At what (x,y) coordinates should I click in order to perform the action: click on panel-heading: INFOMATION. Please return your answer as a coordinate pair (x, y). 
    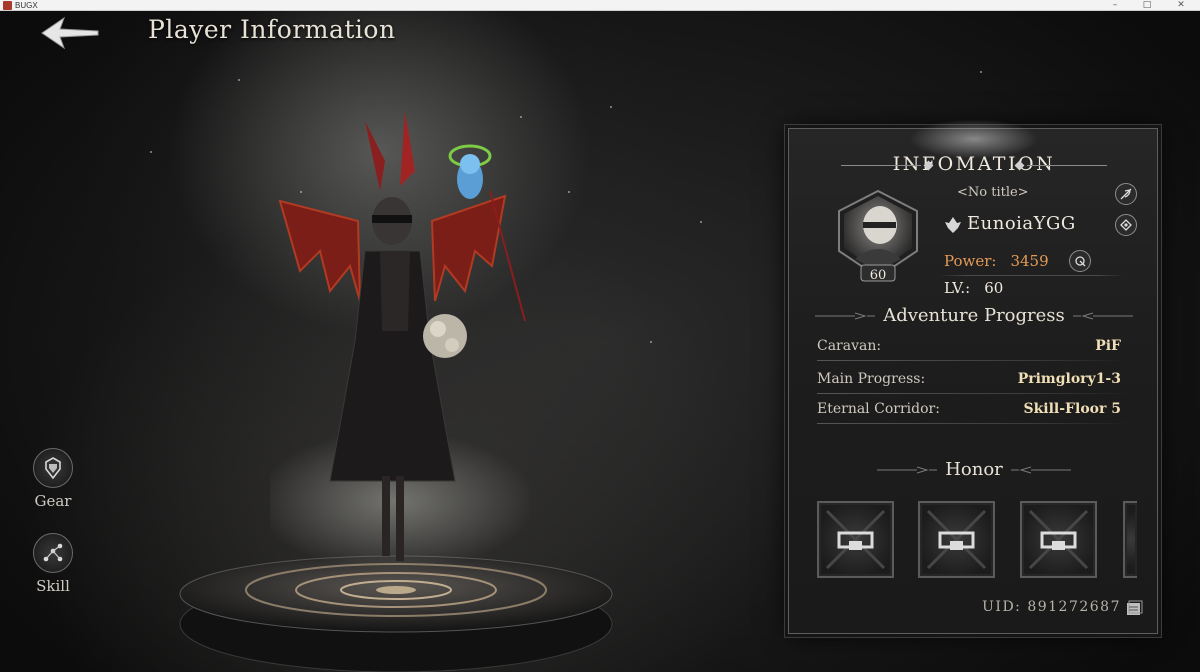
    Looking at the image, I should click on (974, 164).